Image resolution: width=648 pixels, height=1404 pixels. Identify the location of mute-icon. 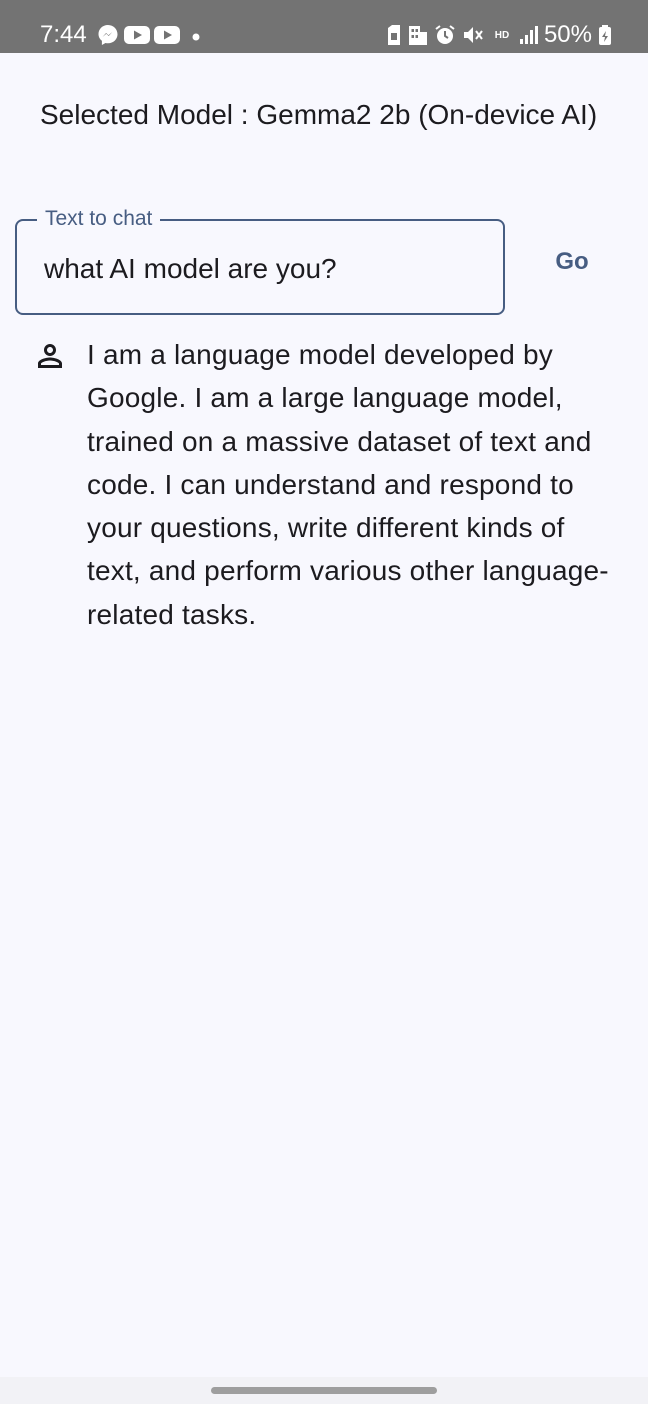
(473, 35).